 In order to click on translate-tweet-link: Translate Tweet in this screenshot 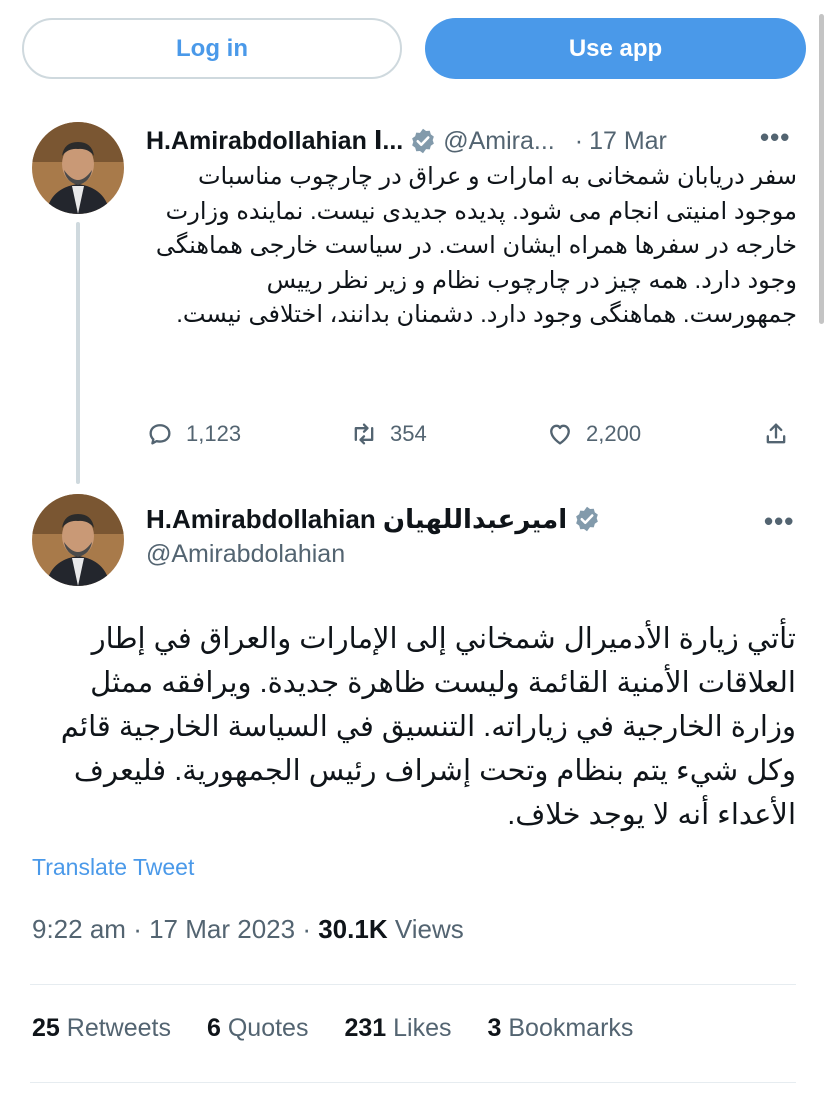, I will do `click(113, 867)`.